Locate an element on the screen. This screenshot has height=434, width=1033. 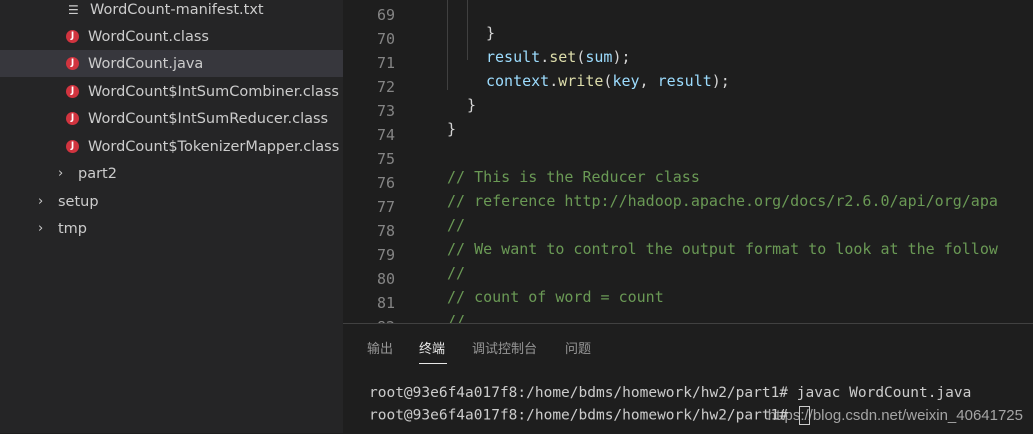
file-item-wordcount-class: J WordCount.class is located at coordinates (171, 36).